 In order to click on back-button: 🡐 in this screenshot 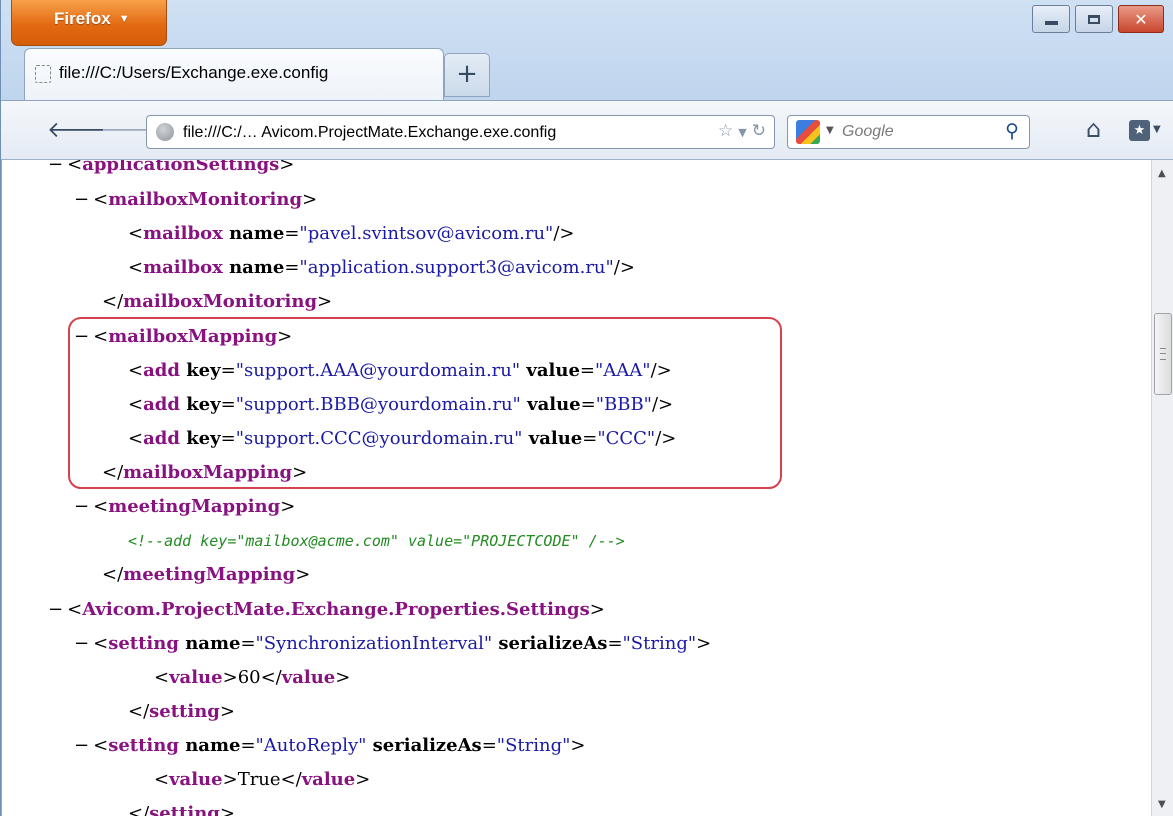, I will do `click(76, 131)`.